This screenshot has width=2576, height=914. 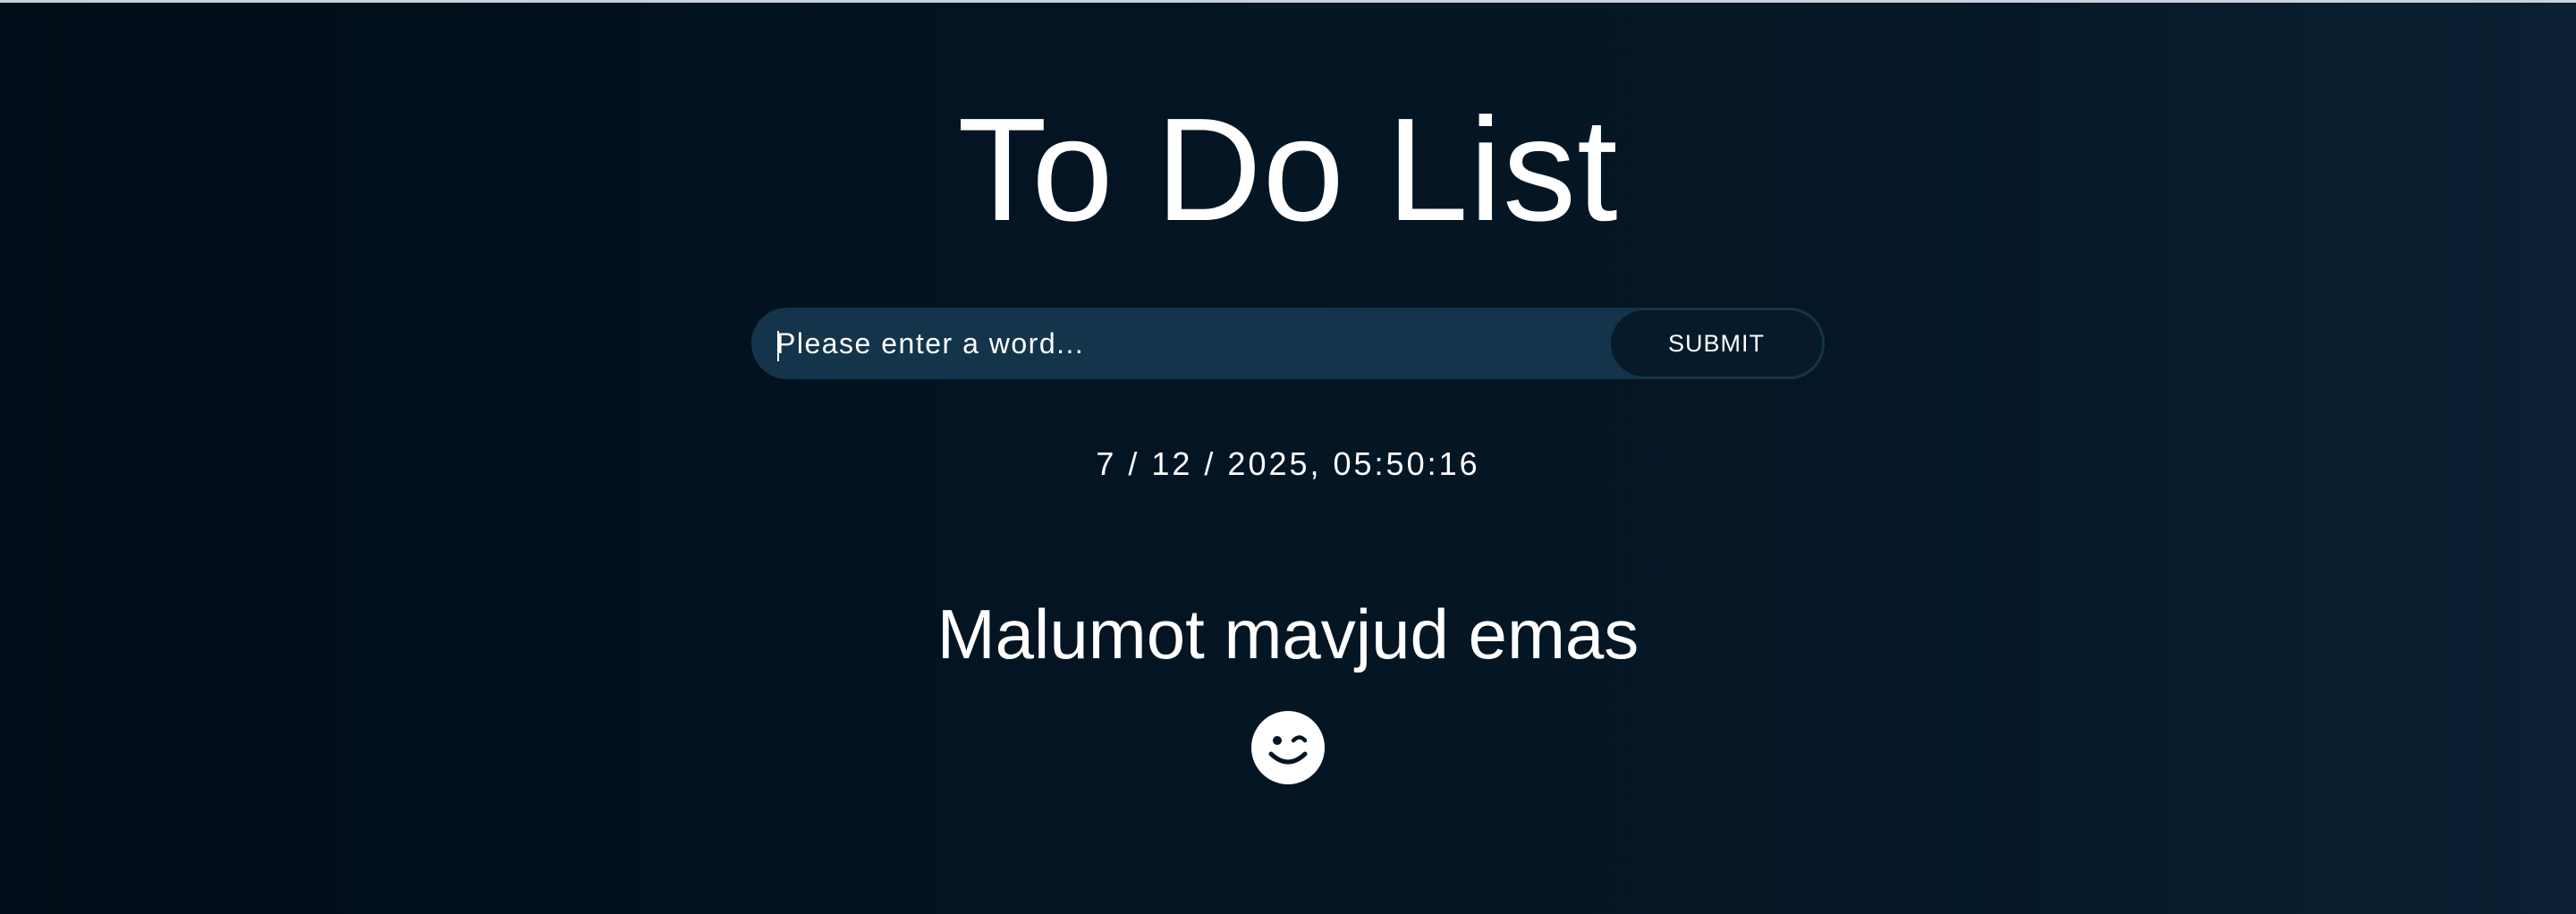 What do you see at coordinates (1288, 463) in the screenshot?
I see `datetime-display: 7 / 12 / 2025, 05:50:16` at bounding box center [1288, 463].